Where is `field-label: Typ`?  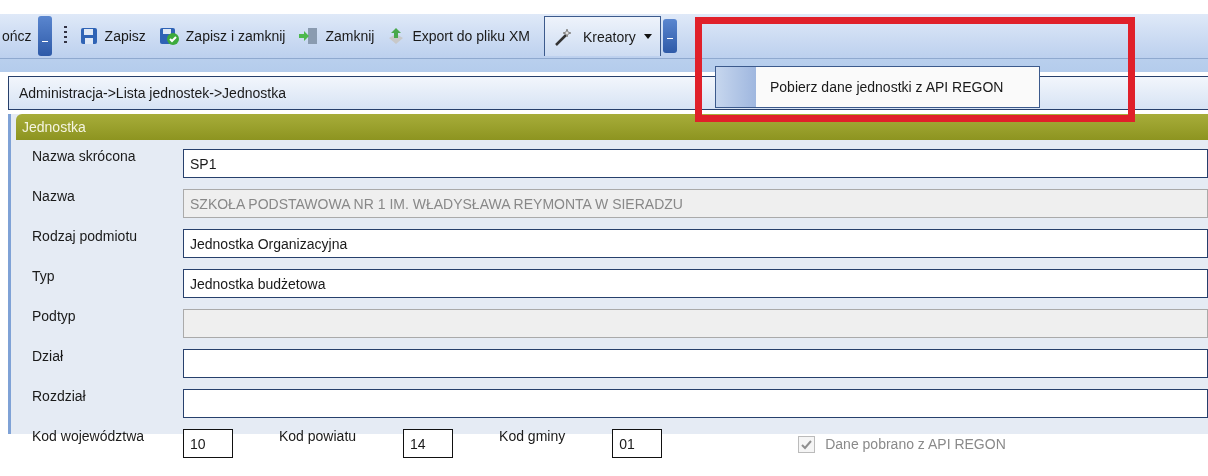 field-label: Typ is located at coordinates (43, 276).